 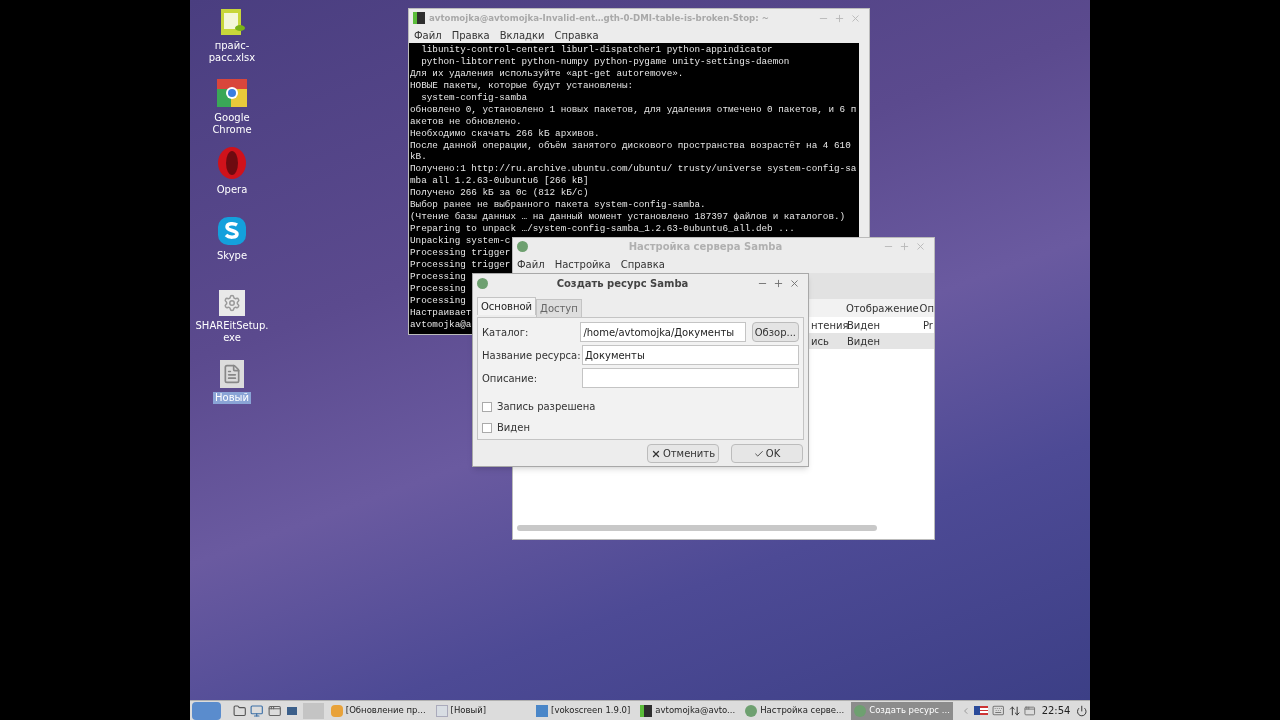 What do you see at coordinates (474, 97) in the screenshot?
I see `terminal-line: system-config-samba` at bounding box center [474, 97].